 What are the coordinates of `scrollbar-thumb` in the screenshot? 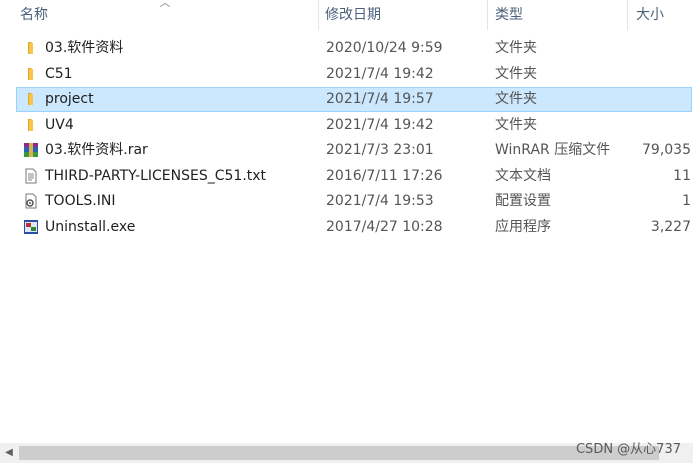 It's located at (339, 453).